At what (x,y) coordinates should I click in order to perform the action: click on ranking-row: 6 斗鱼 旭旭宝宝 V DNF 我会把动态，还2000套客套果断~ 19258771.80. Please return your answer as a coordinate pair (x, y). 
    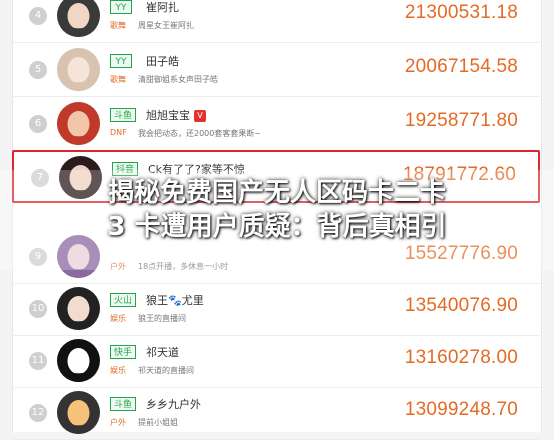
    Looking at the image, I should click on (276, 124).